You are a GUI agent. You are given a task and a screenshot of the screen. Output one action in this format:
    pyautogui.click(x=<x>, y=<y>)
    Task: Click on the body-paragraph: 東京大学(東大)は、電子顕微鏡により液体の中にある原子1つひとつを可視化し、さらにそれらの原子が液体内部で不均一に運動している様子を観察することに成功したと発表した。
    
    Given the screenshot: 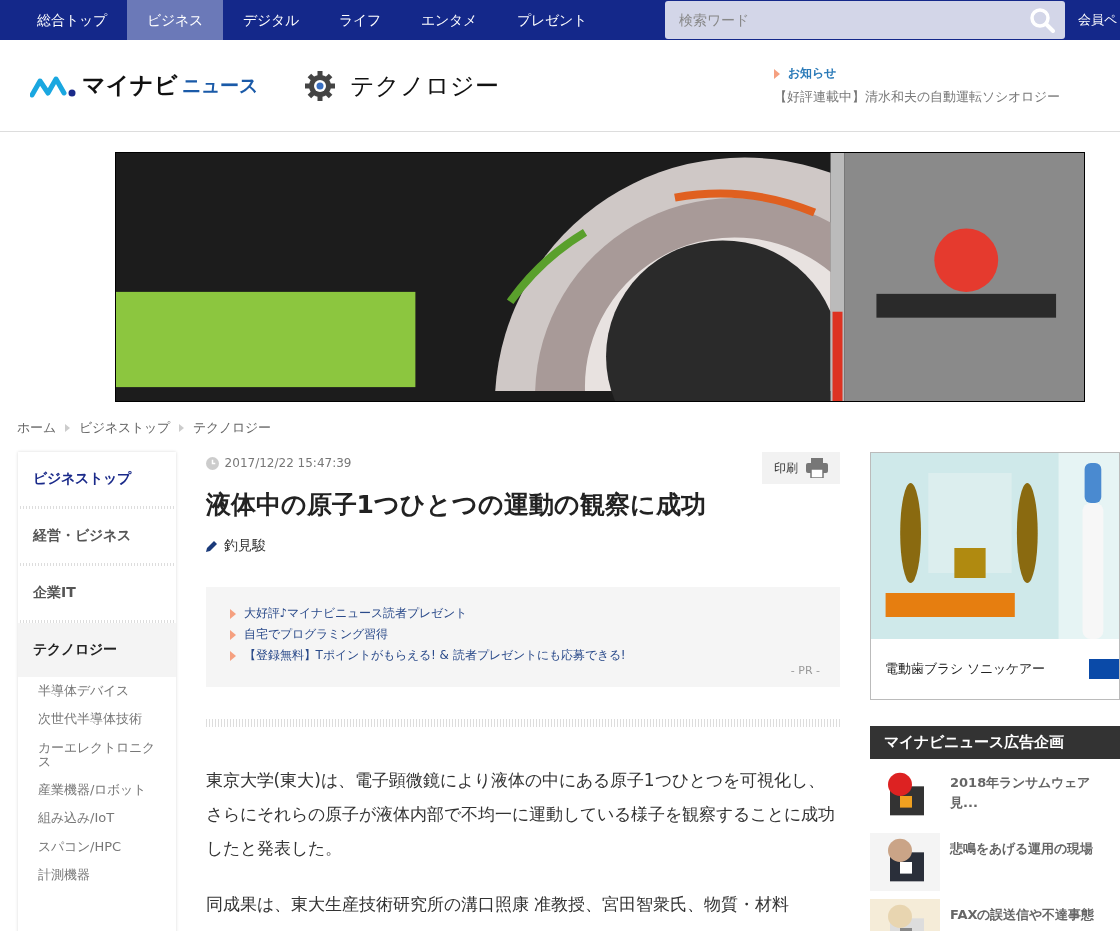 What is the action you would take?
    pyautogui.click(x=520, y=814)
    